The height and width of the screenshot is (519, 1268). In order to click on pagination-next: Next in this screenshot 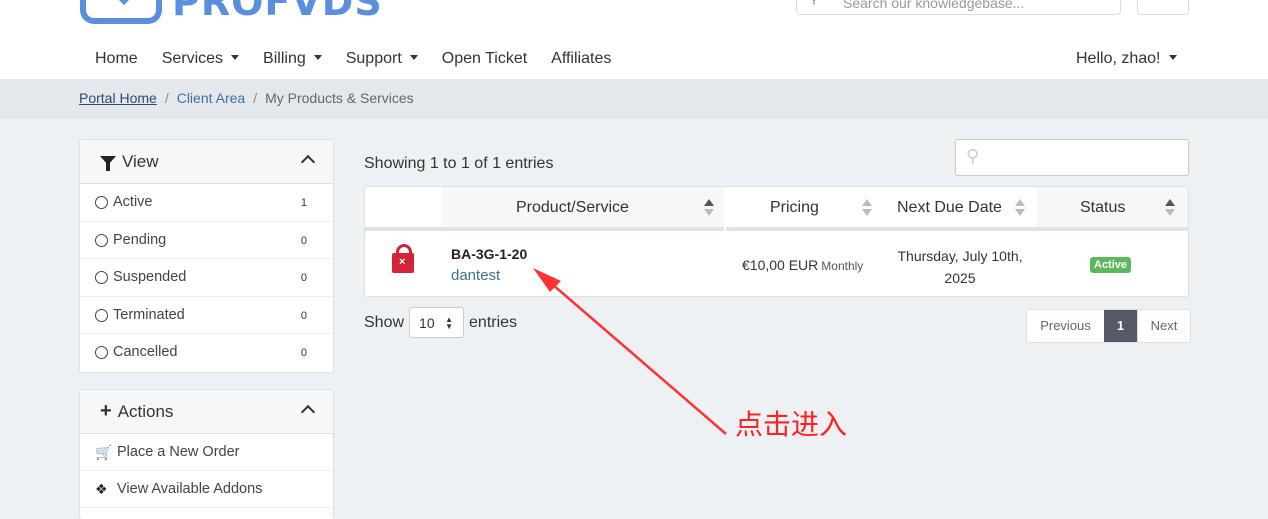, I will do `click(1163, 326)`.